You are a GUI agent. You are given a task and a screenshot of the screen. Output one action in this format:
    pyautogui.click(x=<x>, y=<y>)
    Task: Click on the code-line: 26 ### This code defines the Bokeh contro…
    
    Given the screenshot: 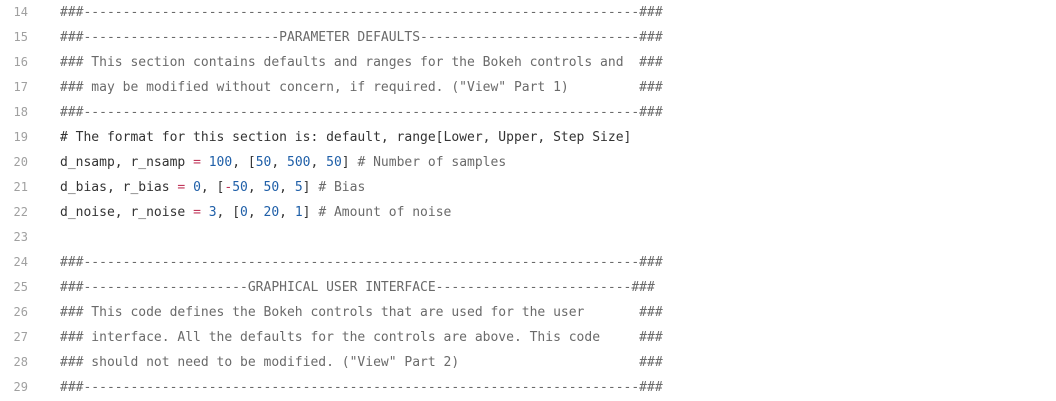 What is the action you would take?
    pyautogui.click(x=528, y=312)
    